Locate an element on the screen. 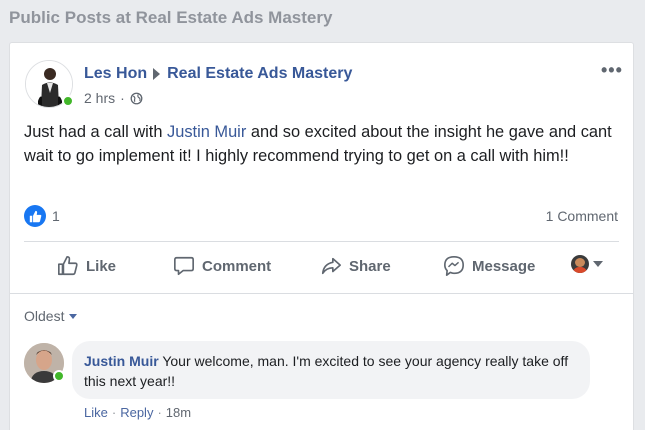 This screenshot has height=430, width=645. share-arrow-icon is located at coordinates (331, 266).